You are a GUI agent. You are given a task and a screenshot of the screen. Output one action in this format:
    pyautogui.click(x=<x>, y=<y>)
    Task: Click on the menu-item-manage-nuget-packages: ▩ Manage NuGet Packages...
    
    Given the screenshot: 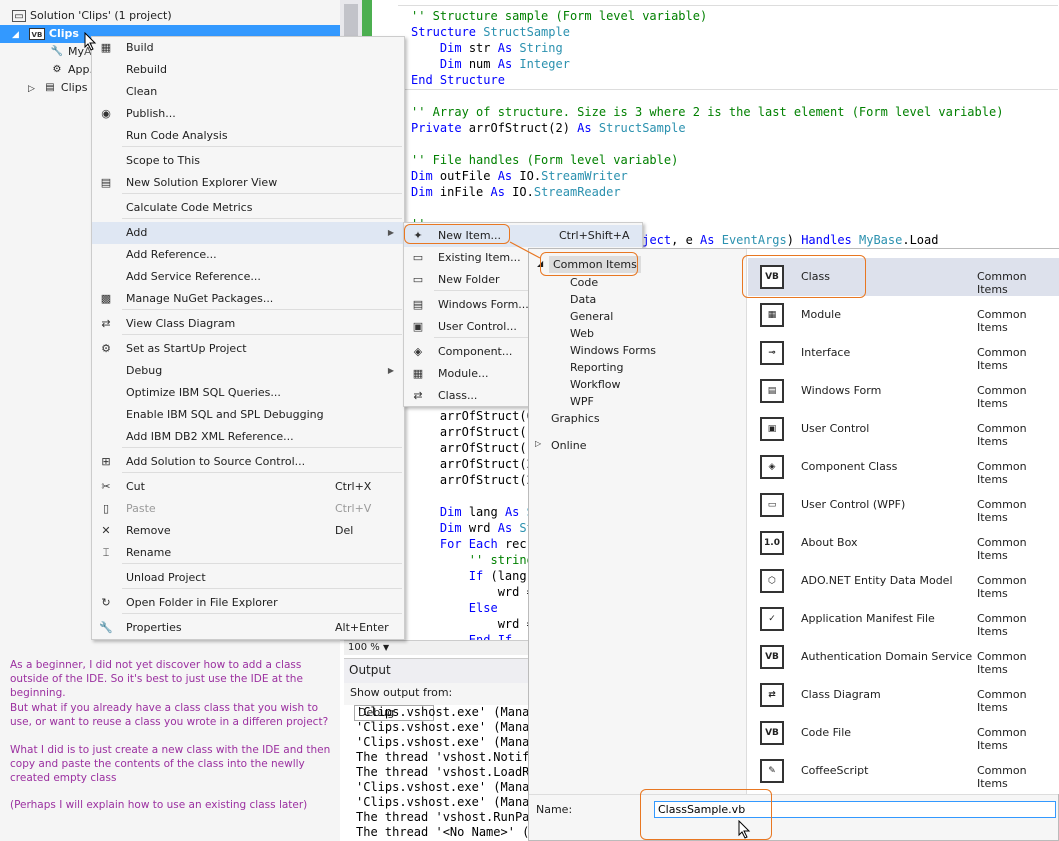 What is the action you would take?
    pyautogui.click(x=248, y=299)
    